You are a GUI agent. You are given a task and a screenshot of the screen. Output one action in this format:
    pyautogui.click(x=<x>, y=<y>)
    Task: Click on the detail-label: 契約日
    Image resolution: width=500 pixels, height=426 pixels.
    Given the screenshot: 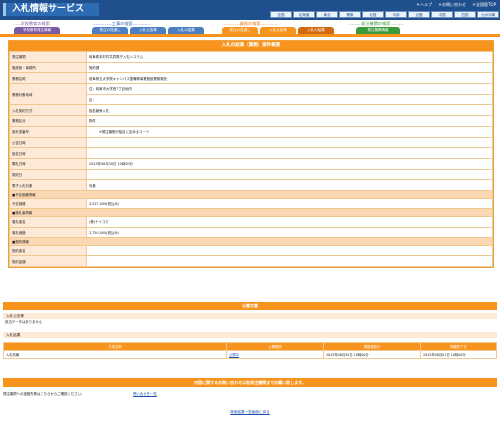 What is the action you would take?
    pyautogui.click(x=48, y=174)
    